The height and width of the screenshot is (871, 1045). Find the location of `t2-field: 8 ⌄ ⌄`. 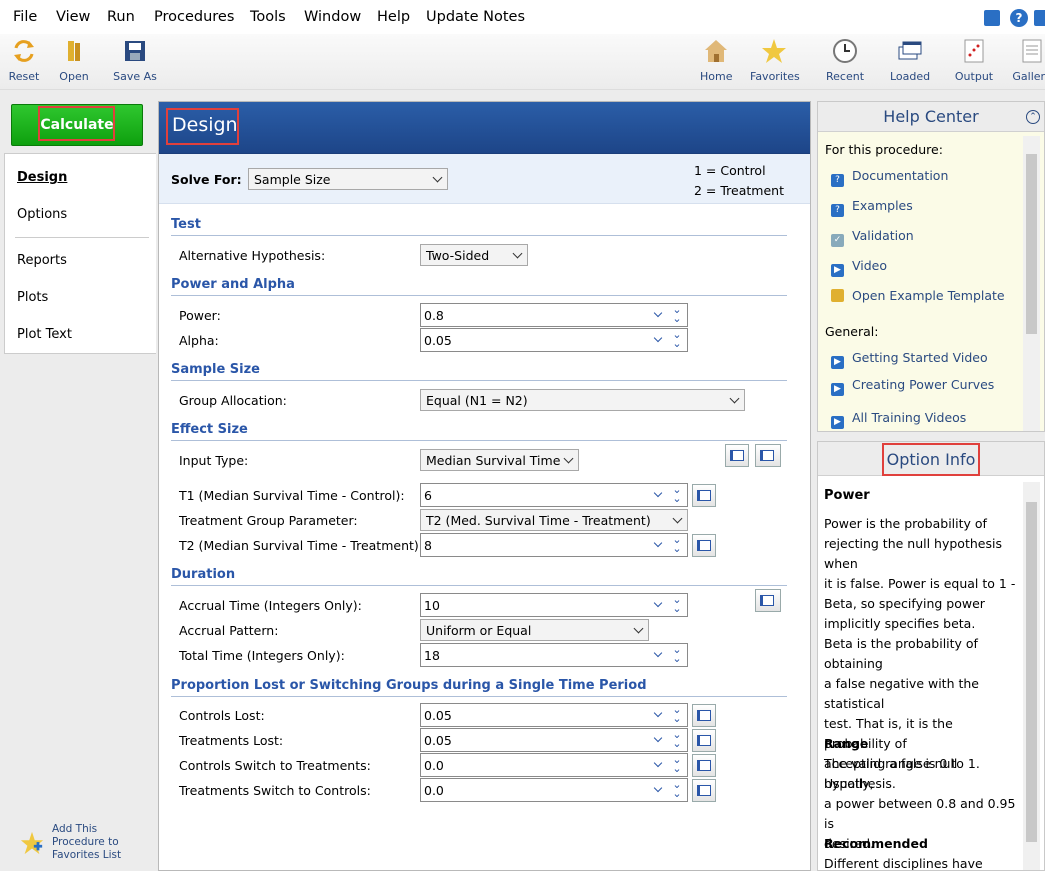

t2-field: 8 ⌄ ⌄ is located at coordinates (554, 545).